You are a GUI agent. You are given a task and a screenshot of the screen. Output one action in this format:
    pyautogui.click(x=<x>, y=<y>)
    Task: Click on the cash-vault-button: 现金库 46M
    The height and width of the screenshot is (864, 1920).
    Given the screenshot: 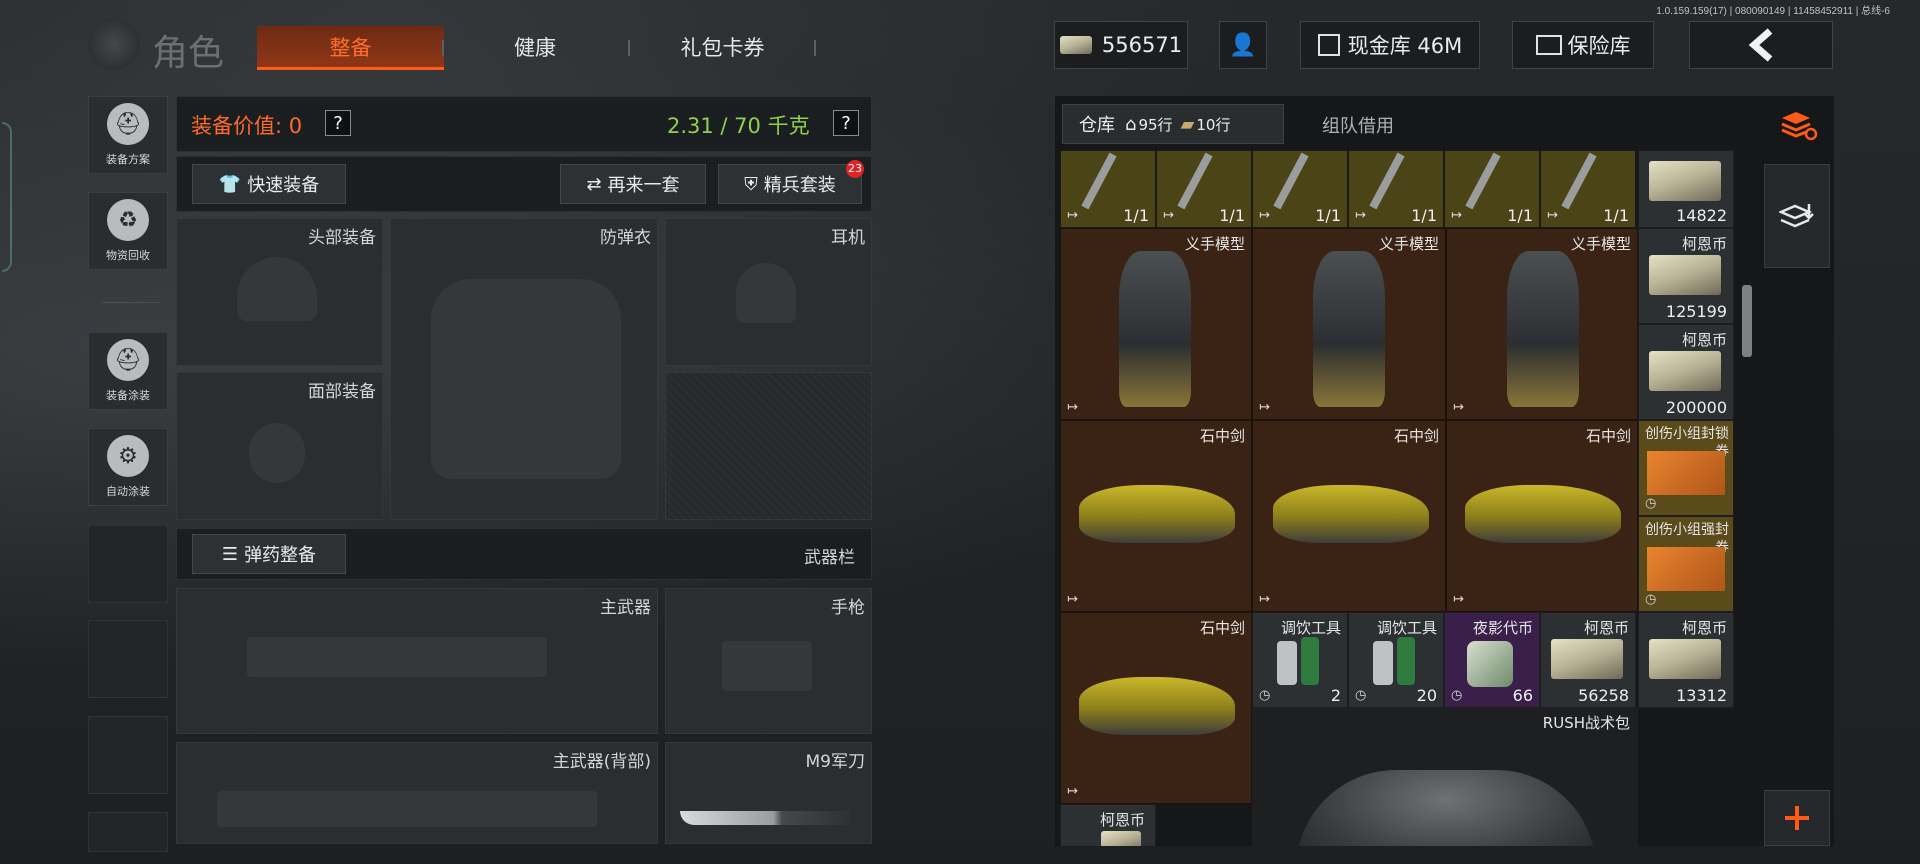 What is the action you would take?
    pyautogui.click(x=1390, y=45)
    